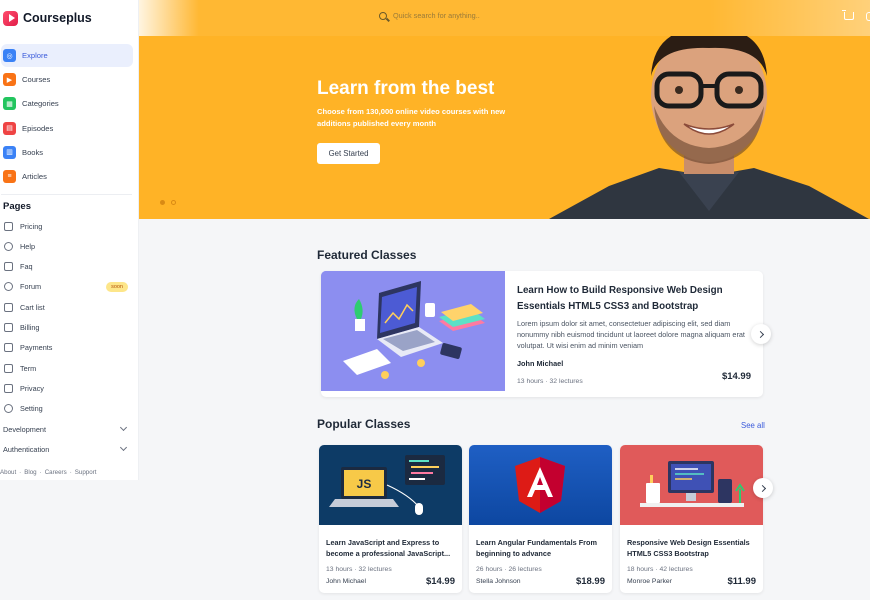  Describe the element at coordinates (868, 16) in the screenshot. I see `notification-icon` at that location.